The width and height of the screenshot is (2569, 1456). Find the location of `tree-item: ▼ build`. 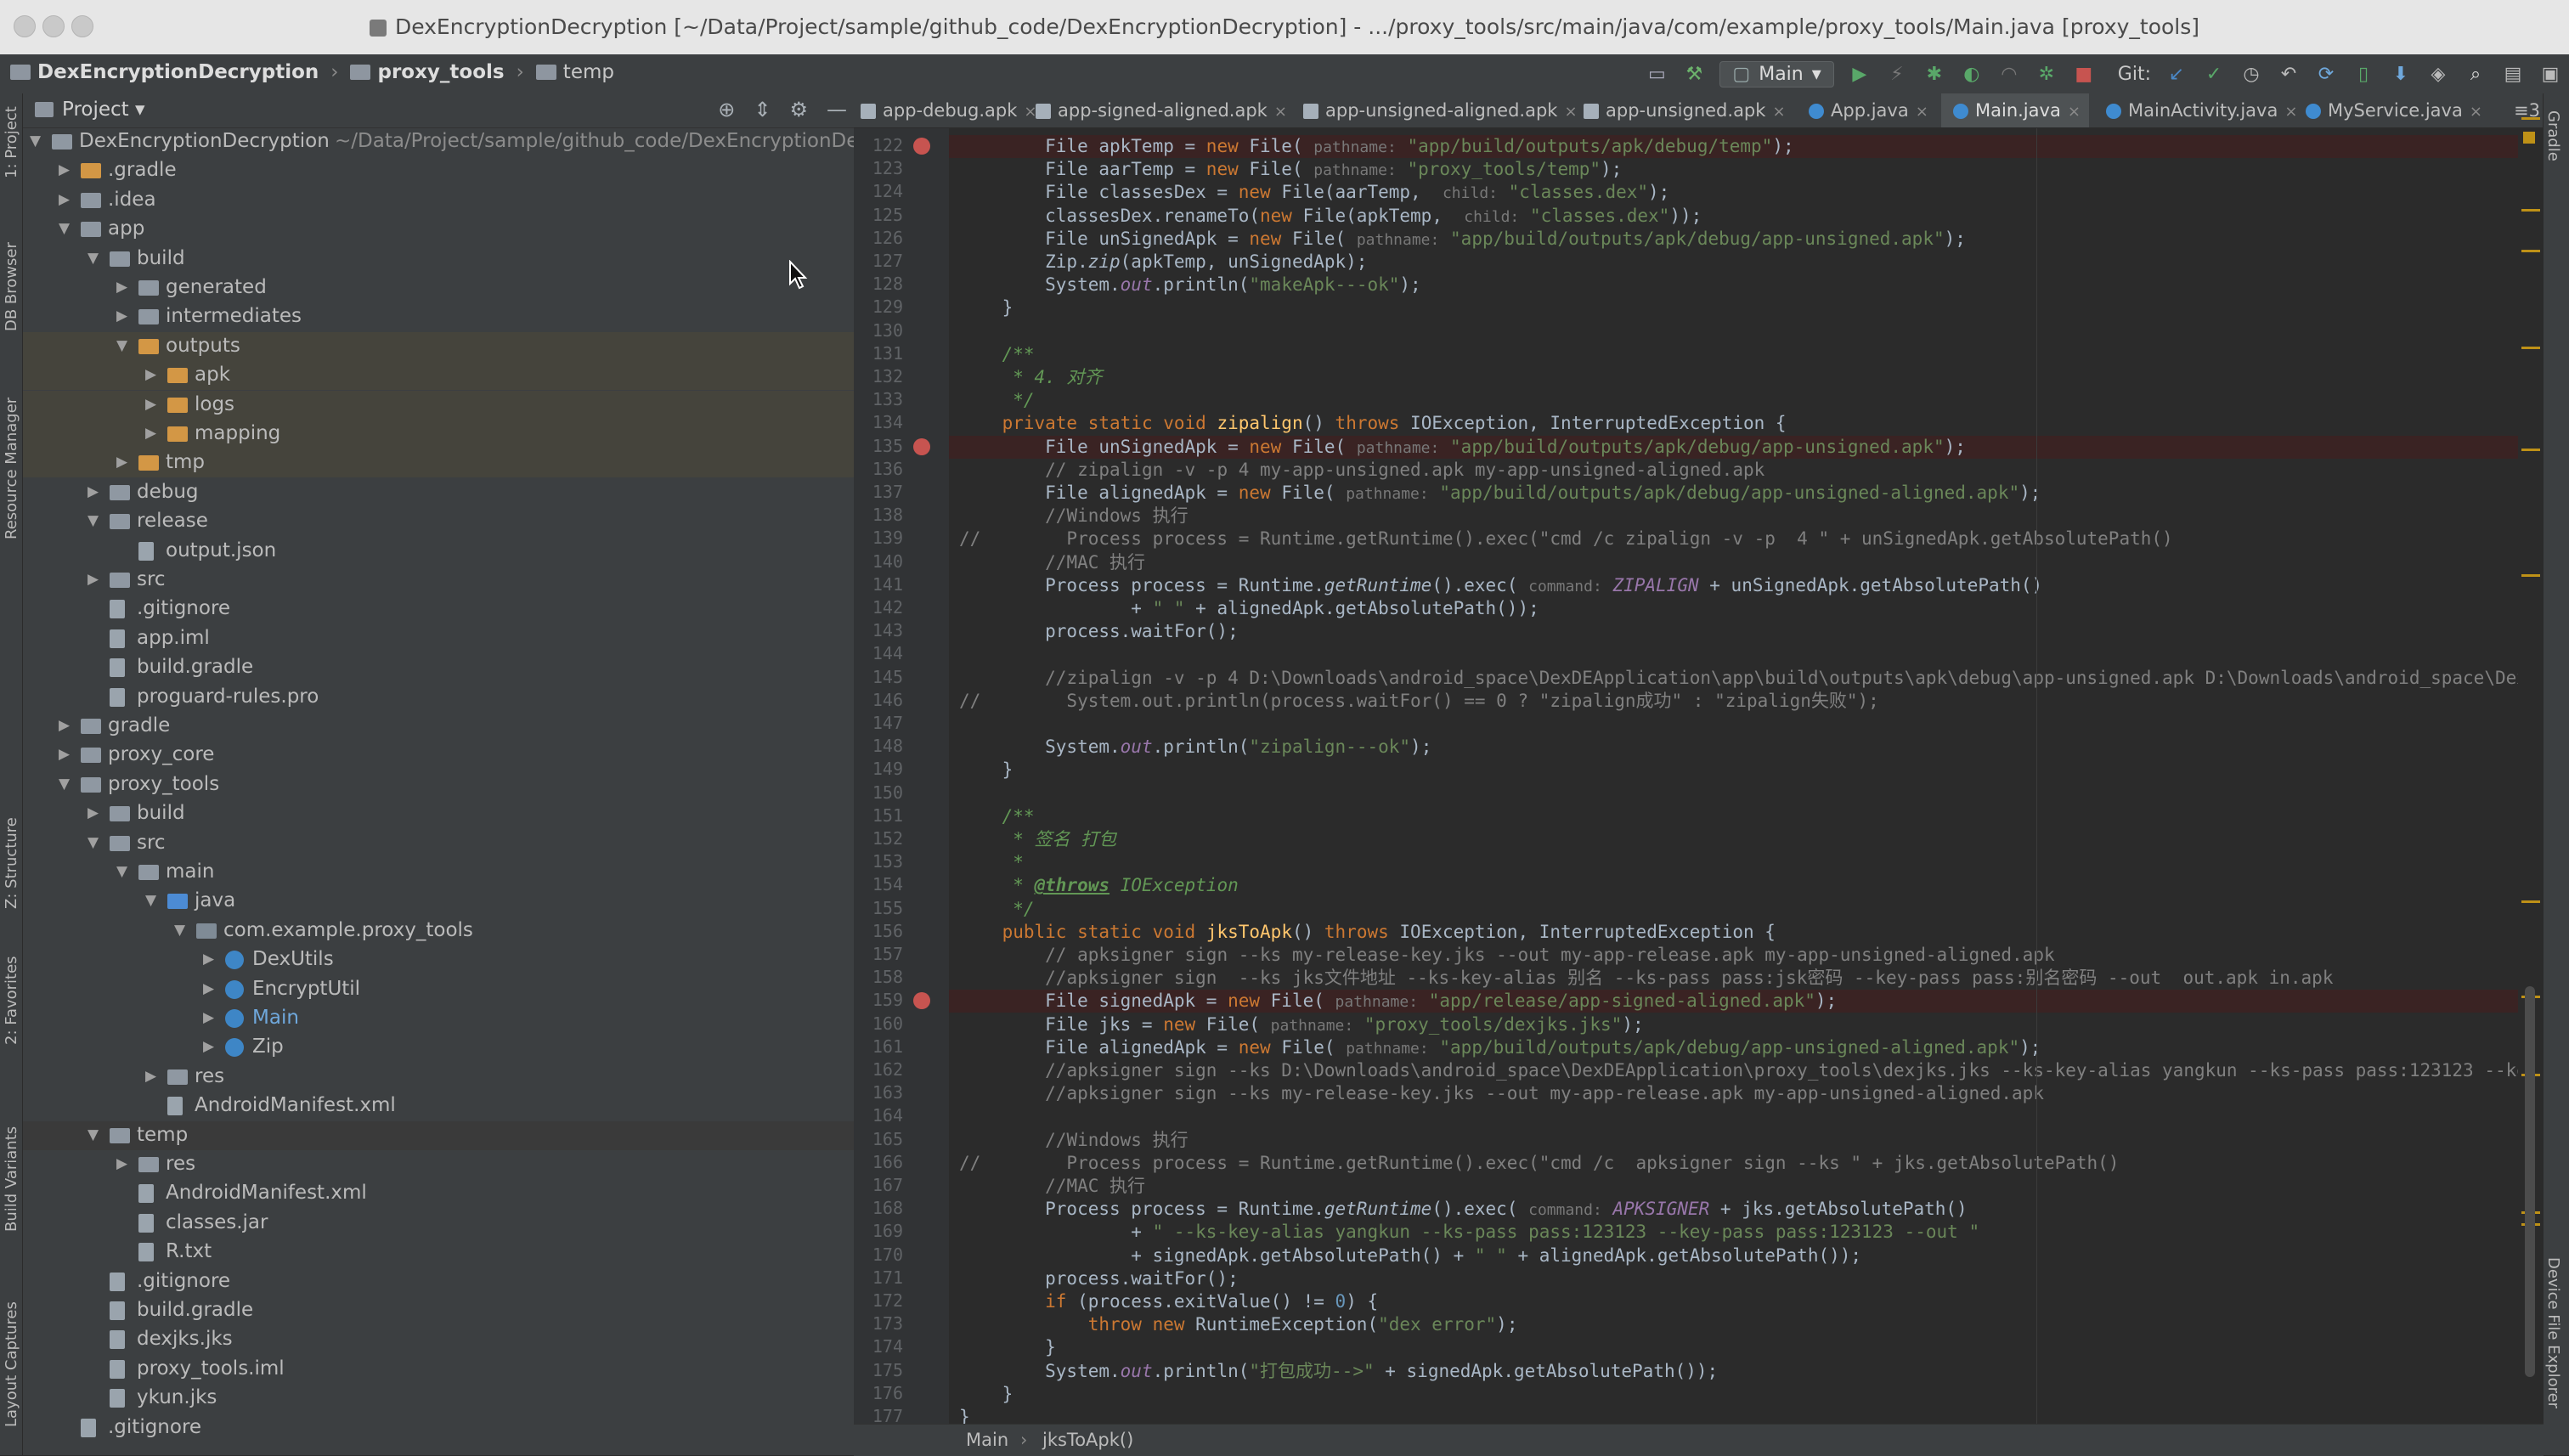

tree-item: ▼ build is located at coordinates (439, 260).